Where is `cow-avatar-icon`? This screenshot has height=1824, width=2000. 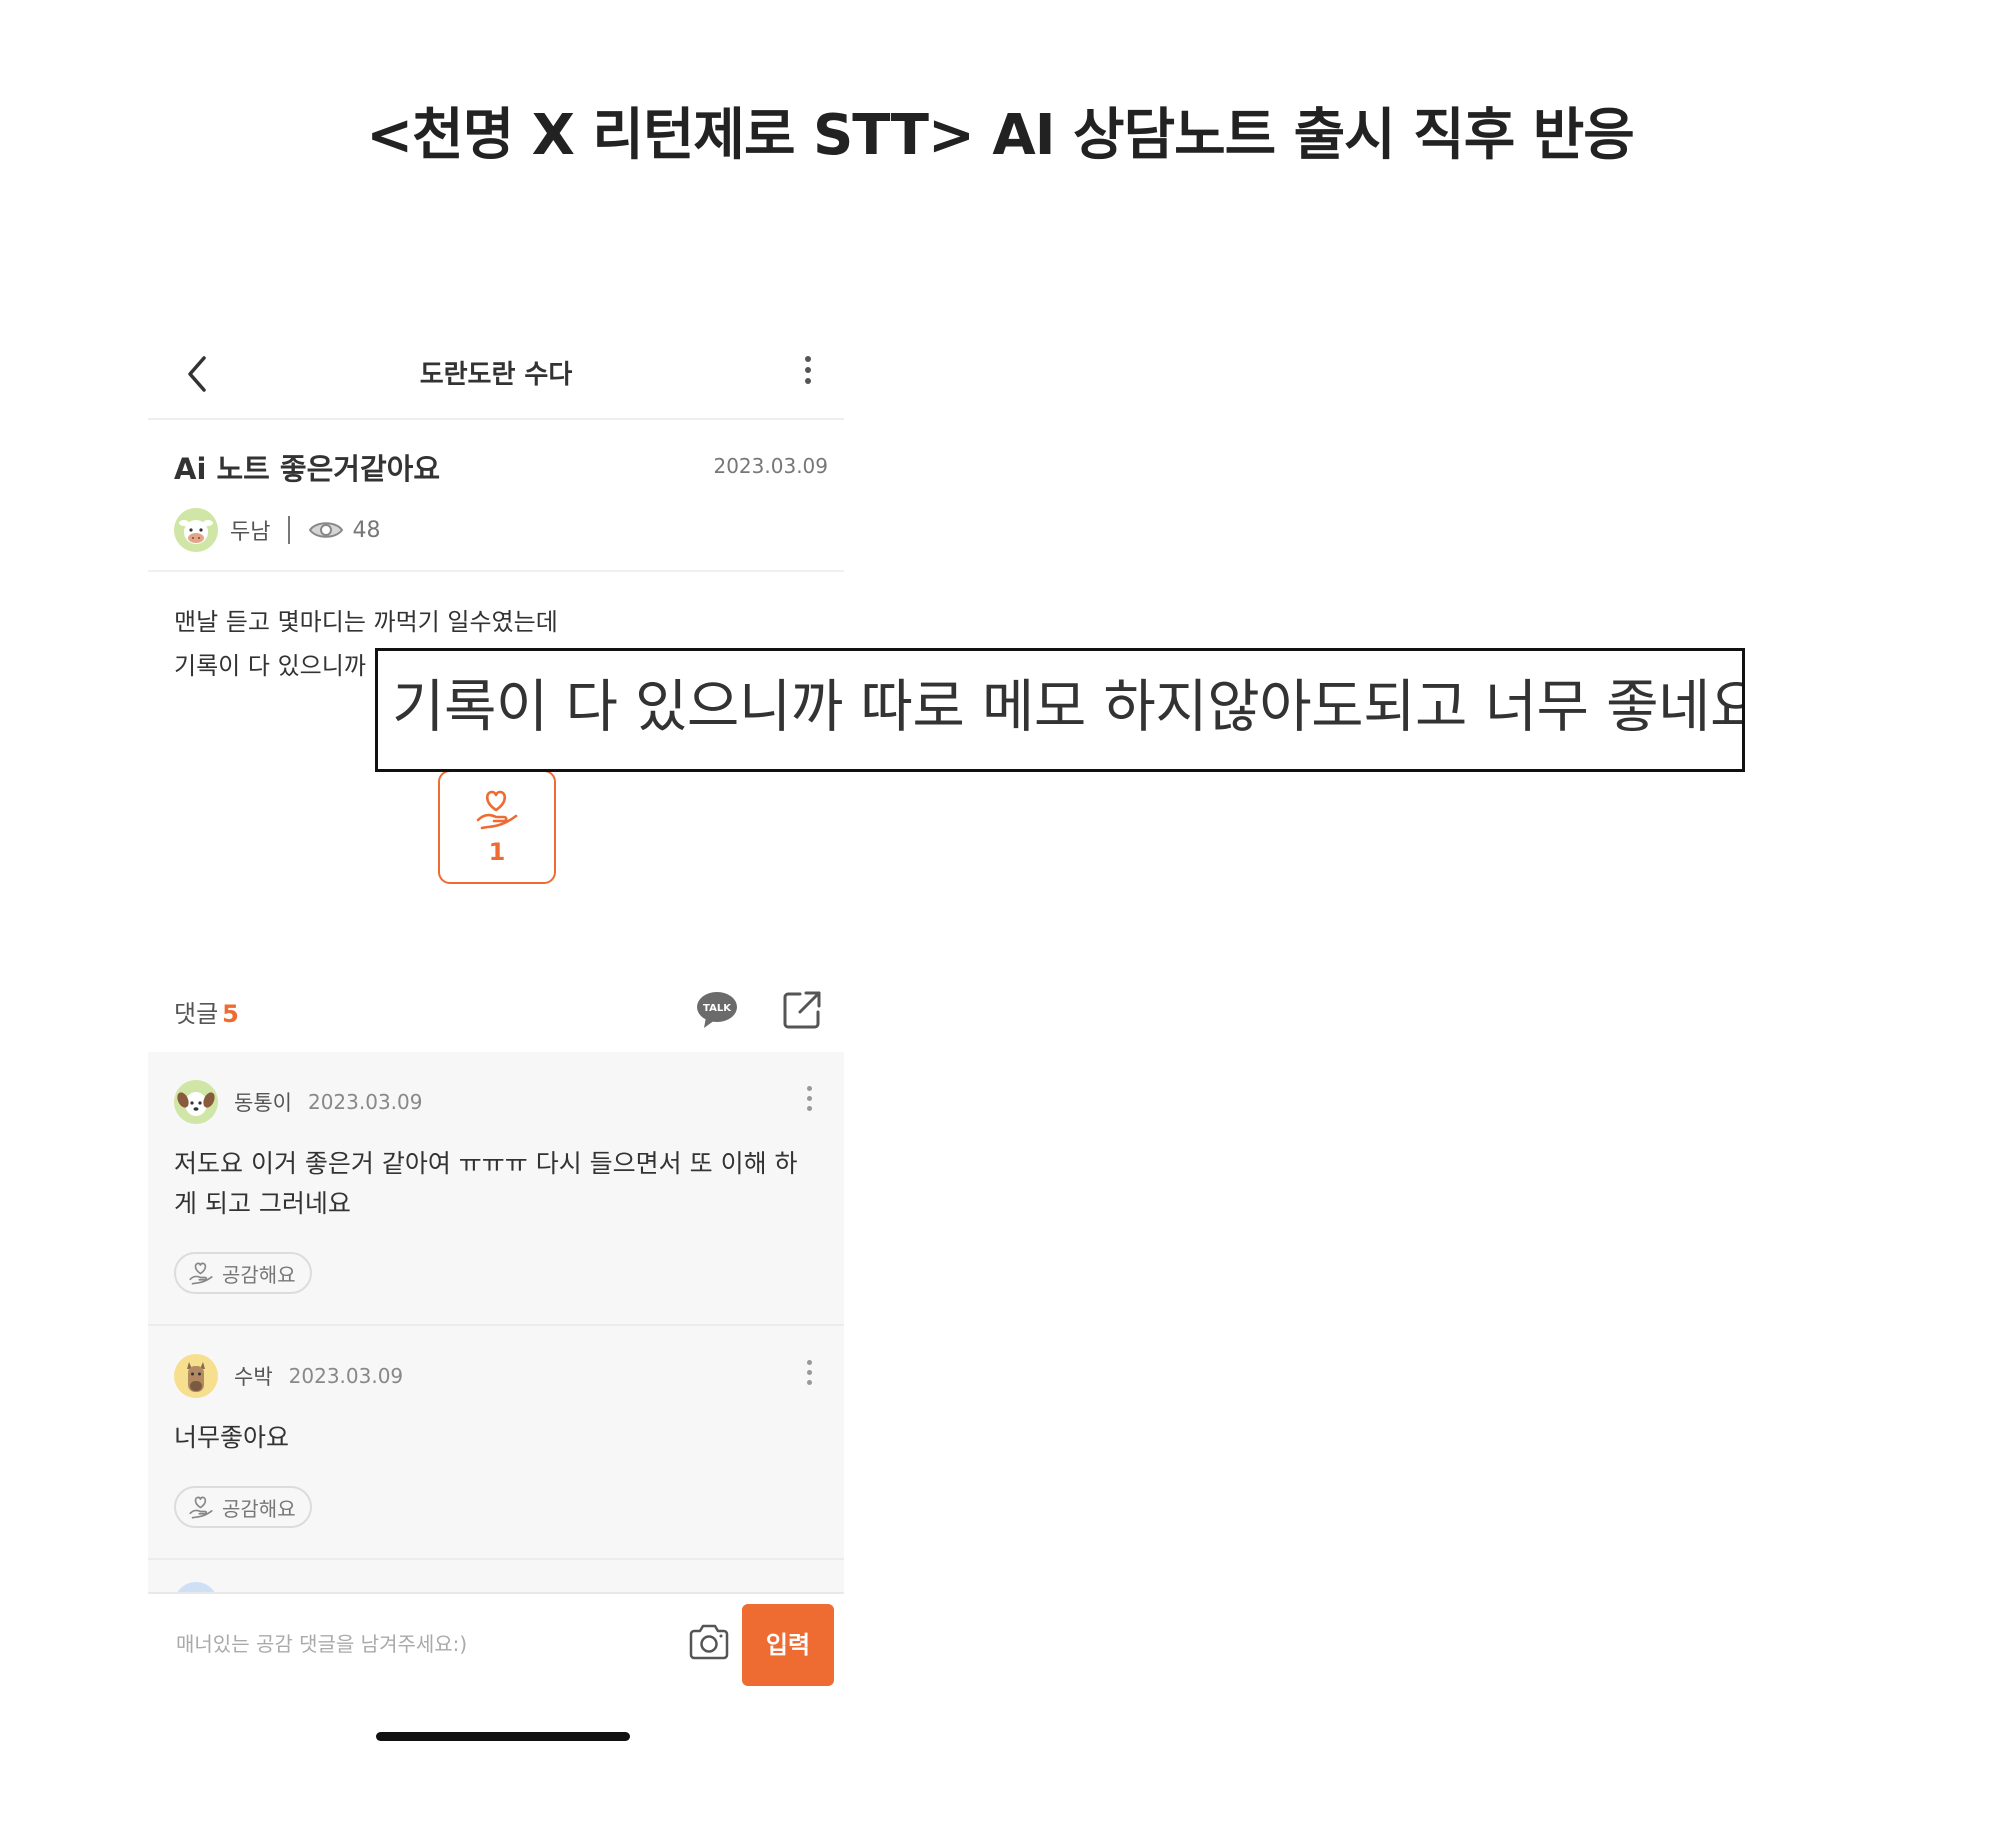 cow-avatar-icon is located at coordinates (196, 532).